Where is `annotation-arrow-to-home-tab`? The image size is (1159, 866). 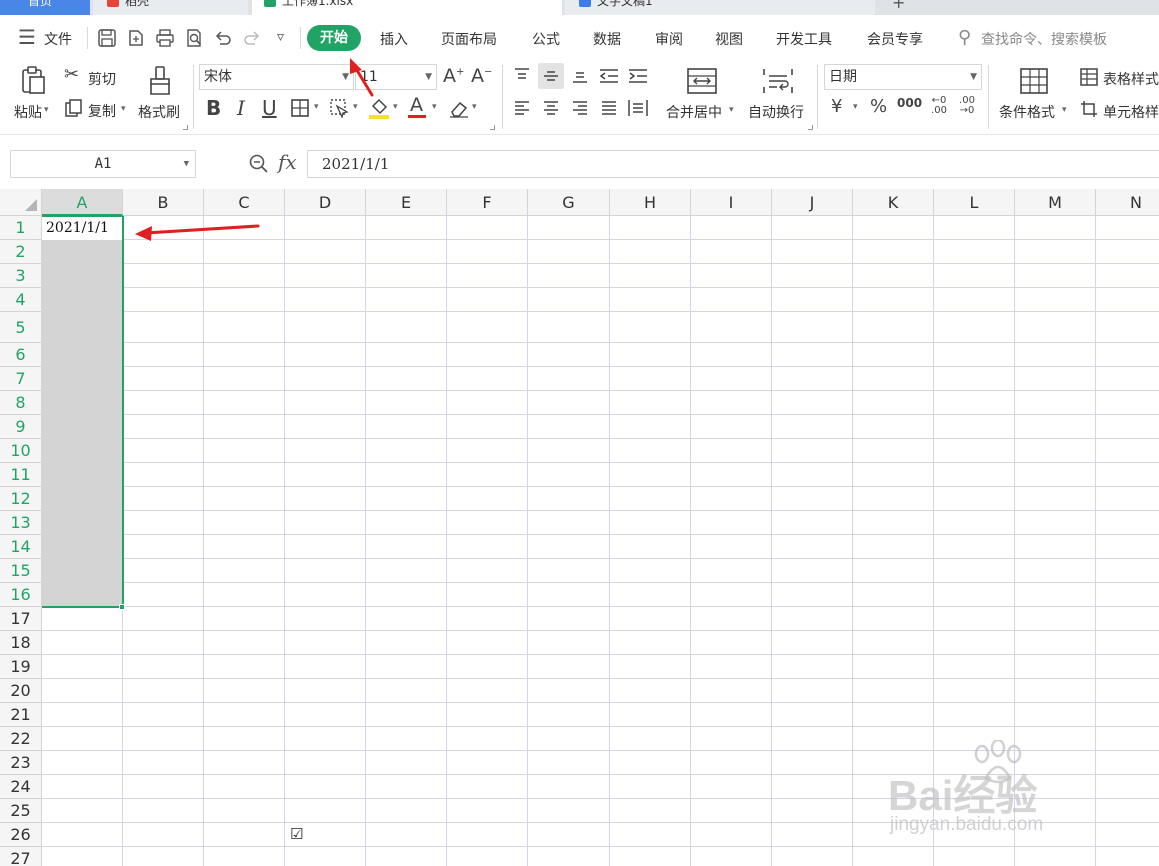
annotation-arrow-to-home-tab is located at coordinates (362, 77).